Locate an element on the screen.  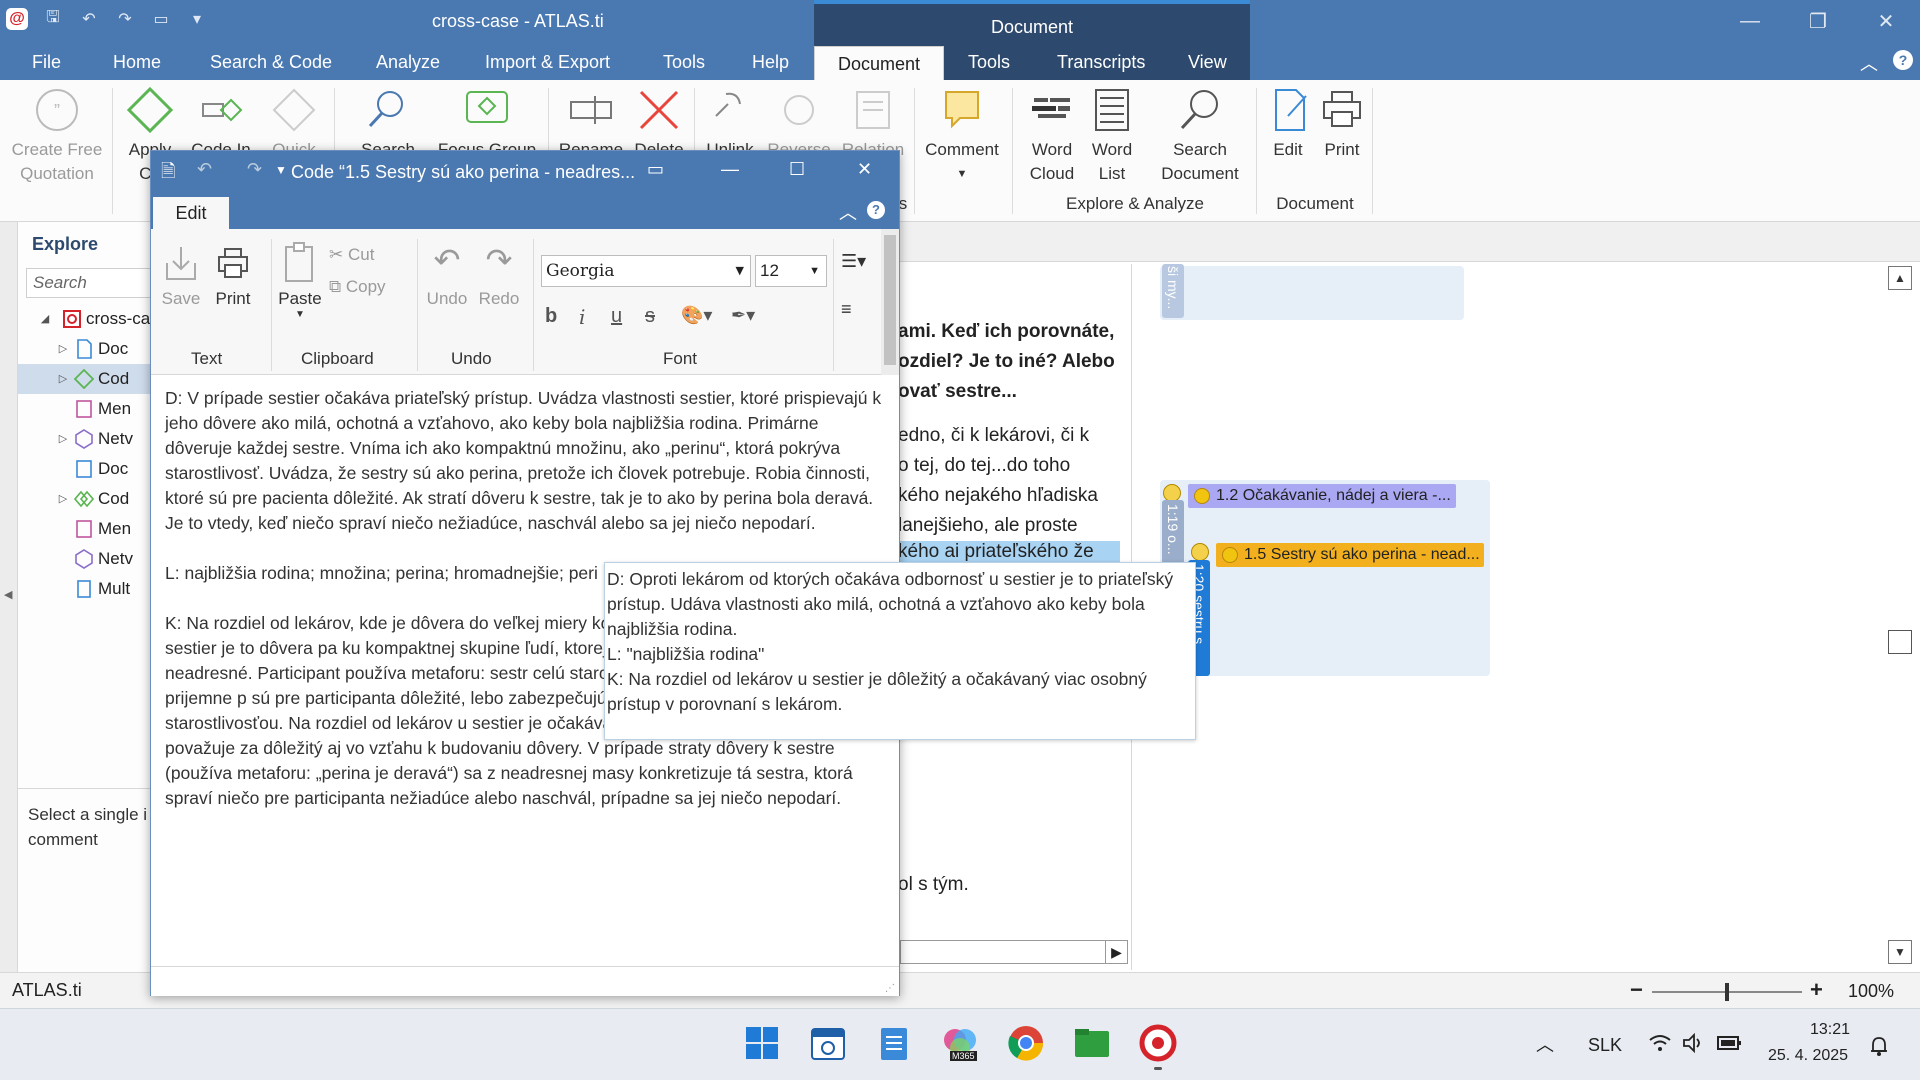
notepad-icon is located at coordinates (894, 1043).